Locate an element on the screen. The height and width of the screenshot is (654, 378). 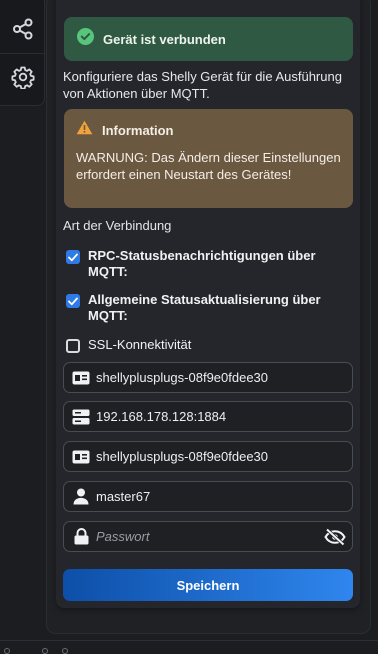
ssl-label: SSL-Konnektivität is located at coordinates (140, 344).